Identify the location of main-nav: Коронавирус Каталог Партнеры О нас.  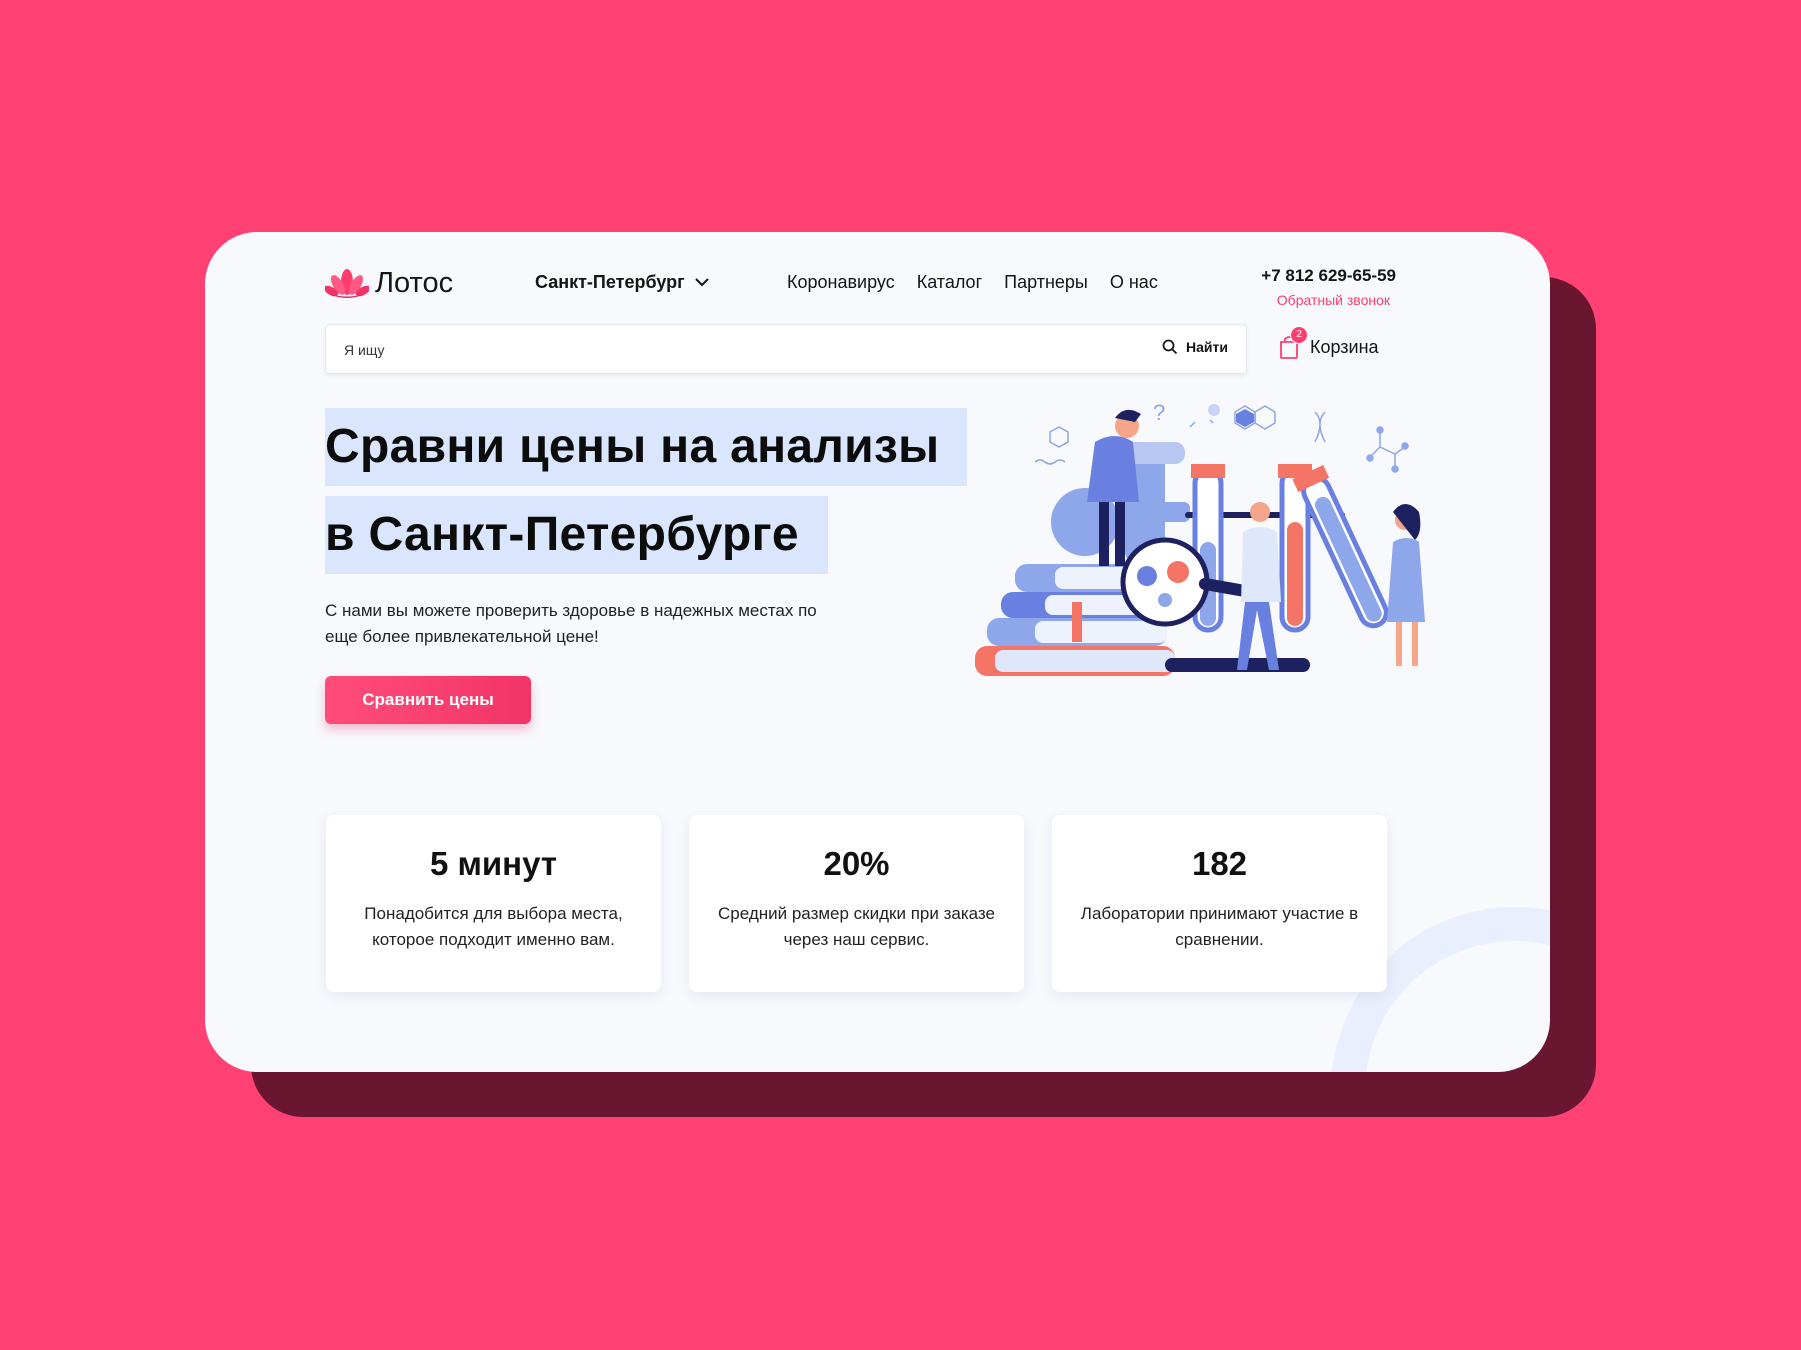
(972, 282).